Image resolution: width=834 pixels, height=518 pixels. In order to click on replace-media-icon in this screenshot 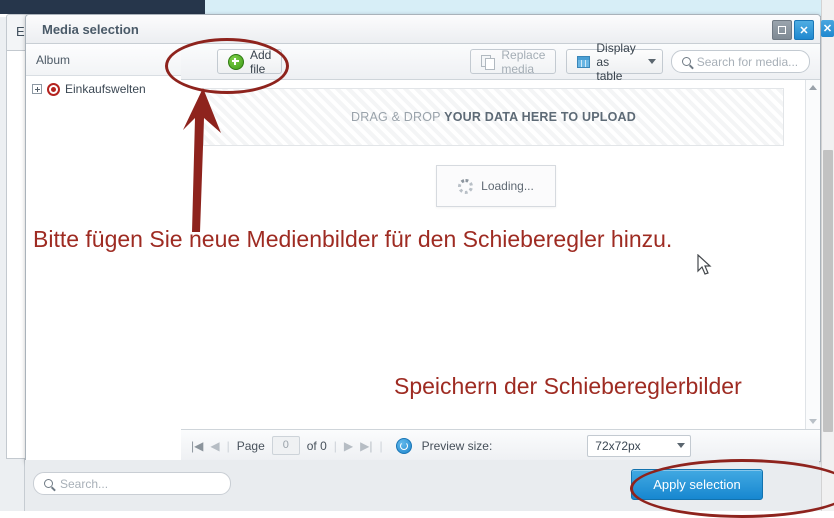, I will do `click(488, 62)`.